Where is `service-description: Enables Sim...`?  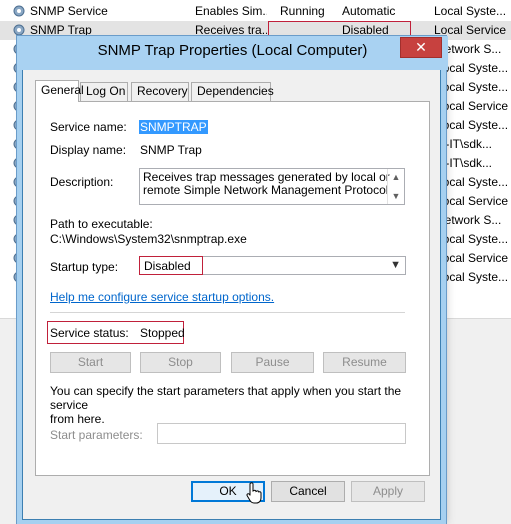
service-description: Enables Sim... is located at coordinates (231, 11).